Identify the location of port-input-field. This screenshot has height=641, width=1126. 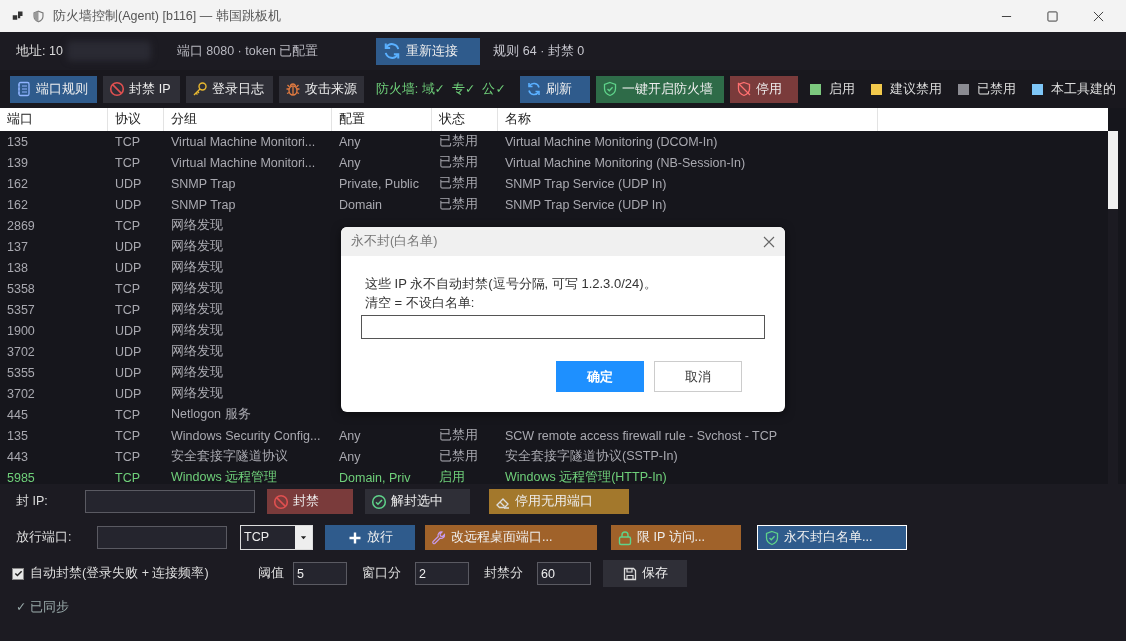
(162, 537).